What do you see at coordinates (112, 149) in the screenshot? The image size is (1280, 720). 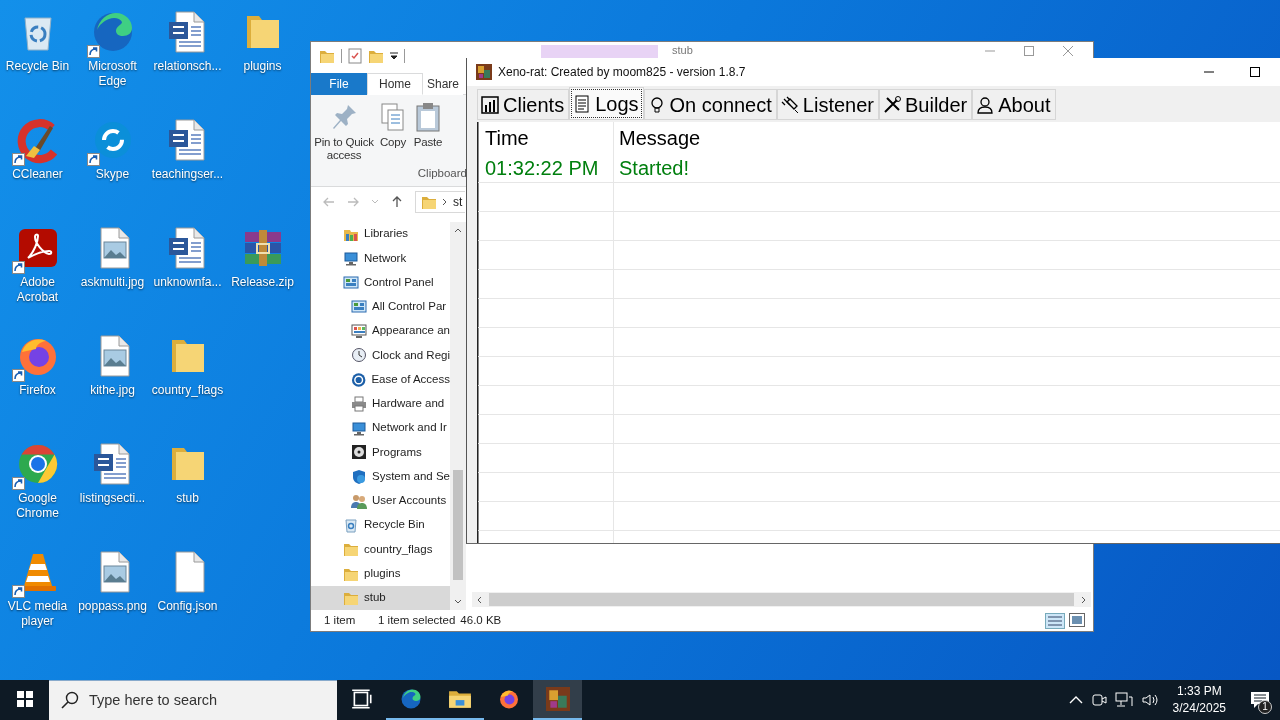 I see `desktop-shortcut: Skype` at bounding box center [112, 149].